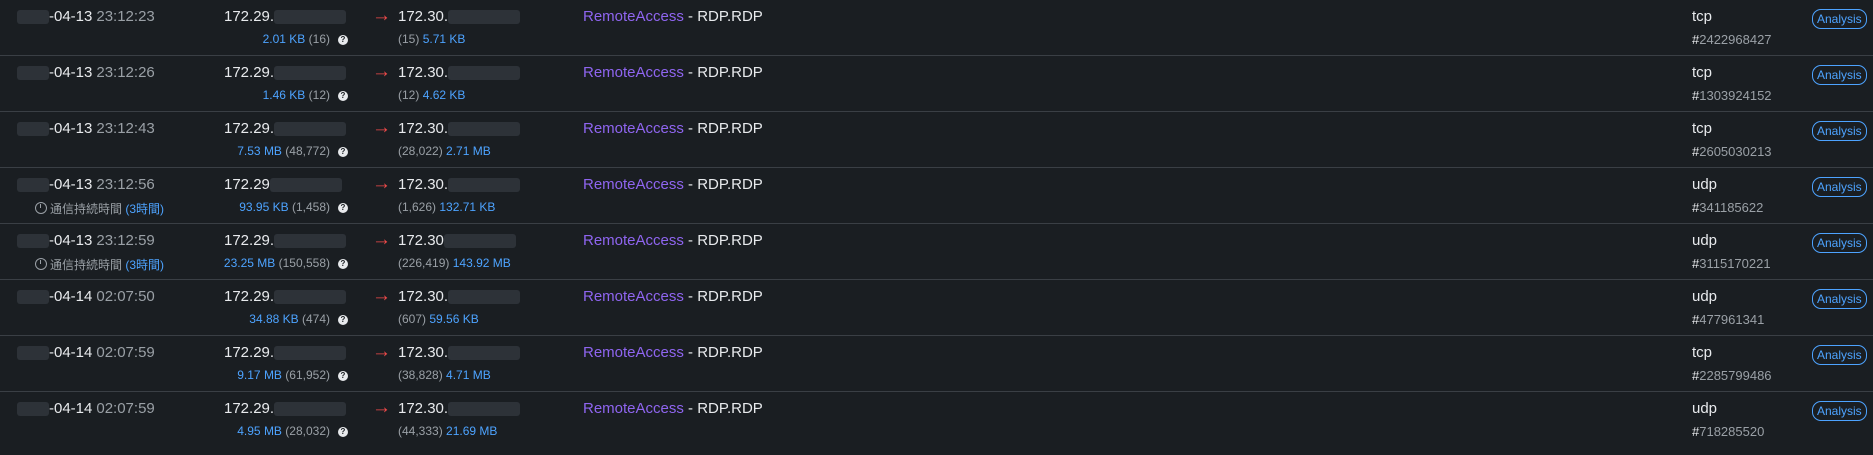 The image size is (1873, 455). Describe the element at coordinates (305, 39) in the screenshot. I see `source-stats: 2.01 KB (16)?` at that location.